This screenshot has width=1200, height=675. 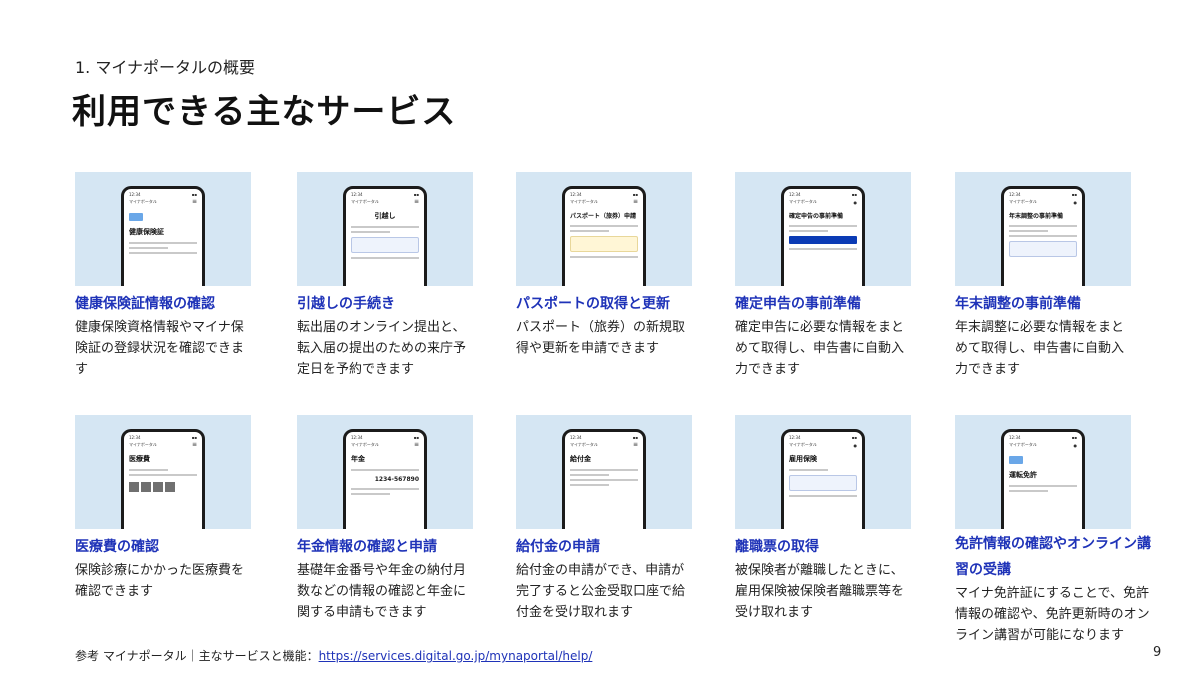 I want to click on service-thumbnail: 12:34 ▪▪ マイナポータル ● 年末調整の事前準備, so click(x=1043, y=229).